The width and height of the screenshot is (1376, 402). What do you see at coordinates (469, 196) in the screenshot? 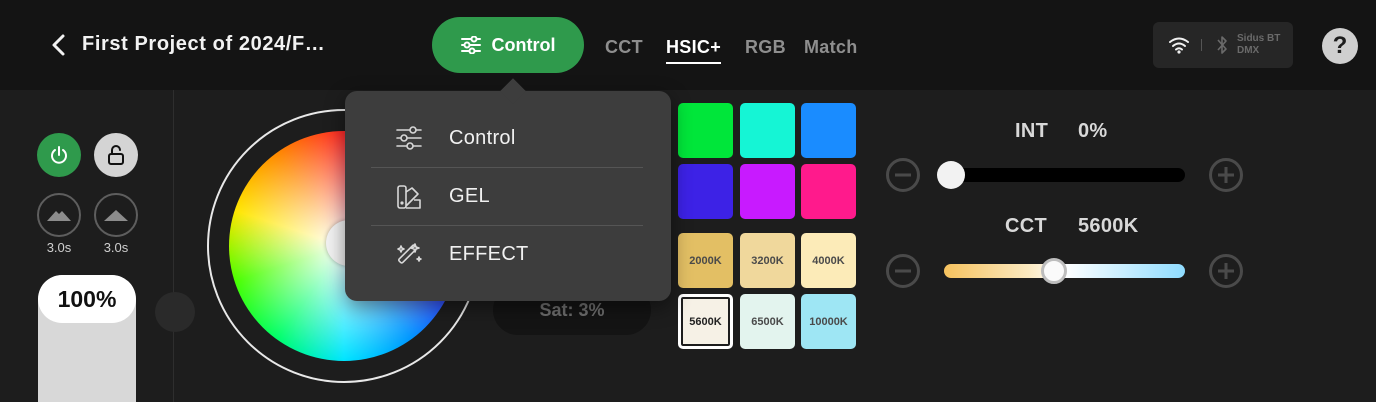
I see `menu-item-gel-label: GEL` at bounding box center [469, 196].